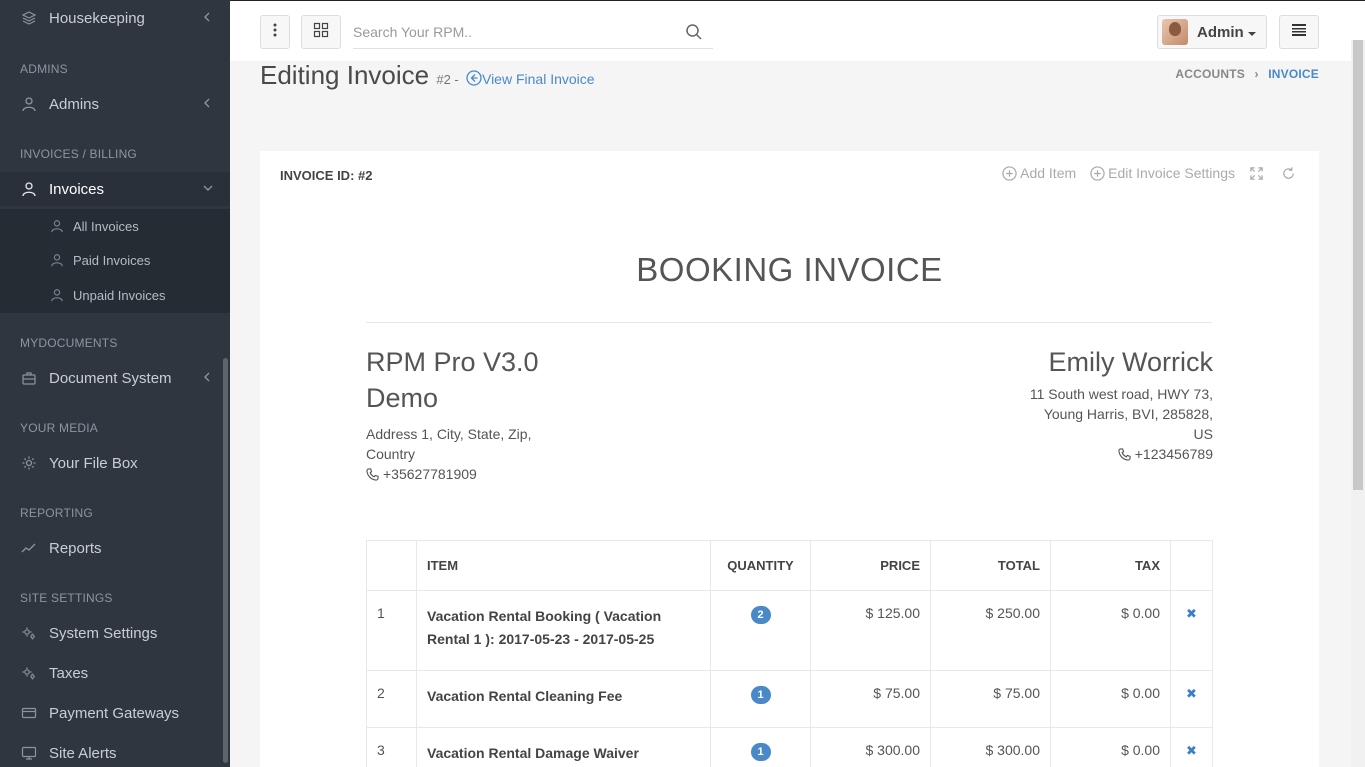 This screenshot has width=1365, height=767. I want to click on list-icon, so click(1299, 32).